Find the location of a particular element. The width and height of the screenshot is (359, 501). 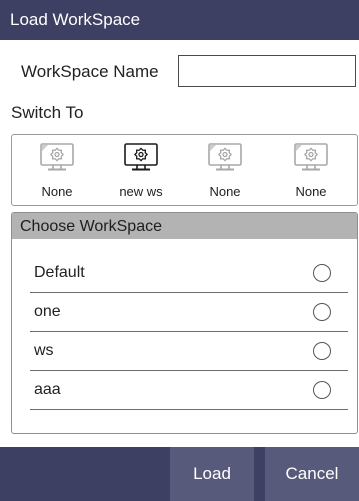

workspace-name-label: WorkSpace Name is located at coordinates (90, 71).